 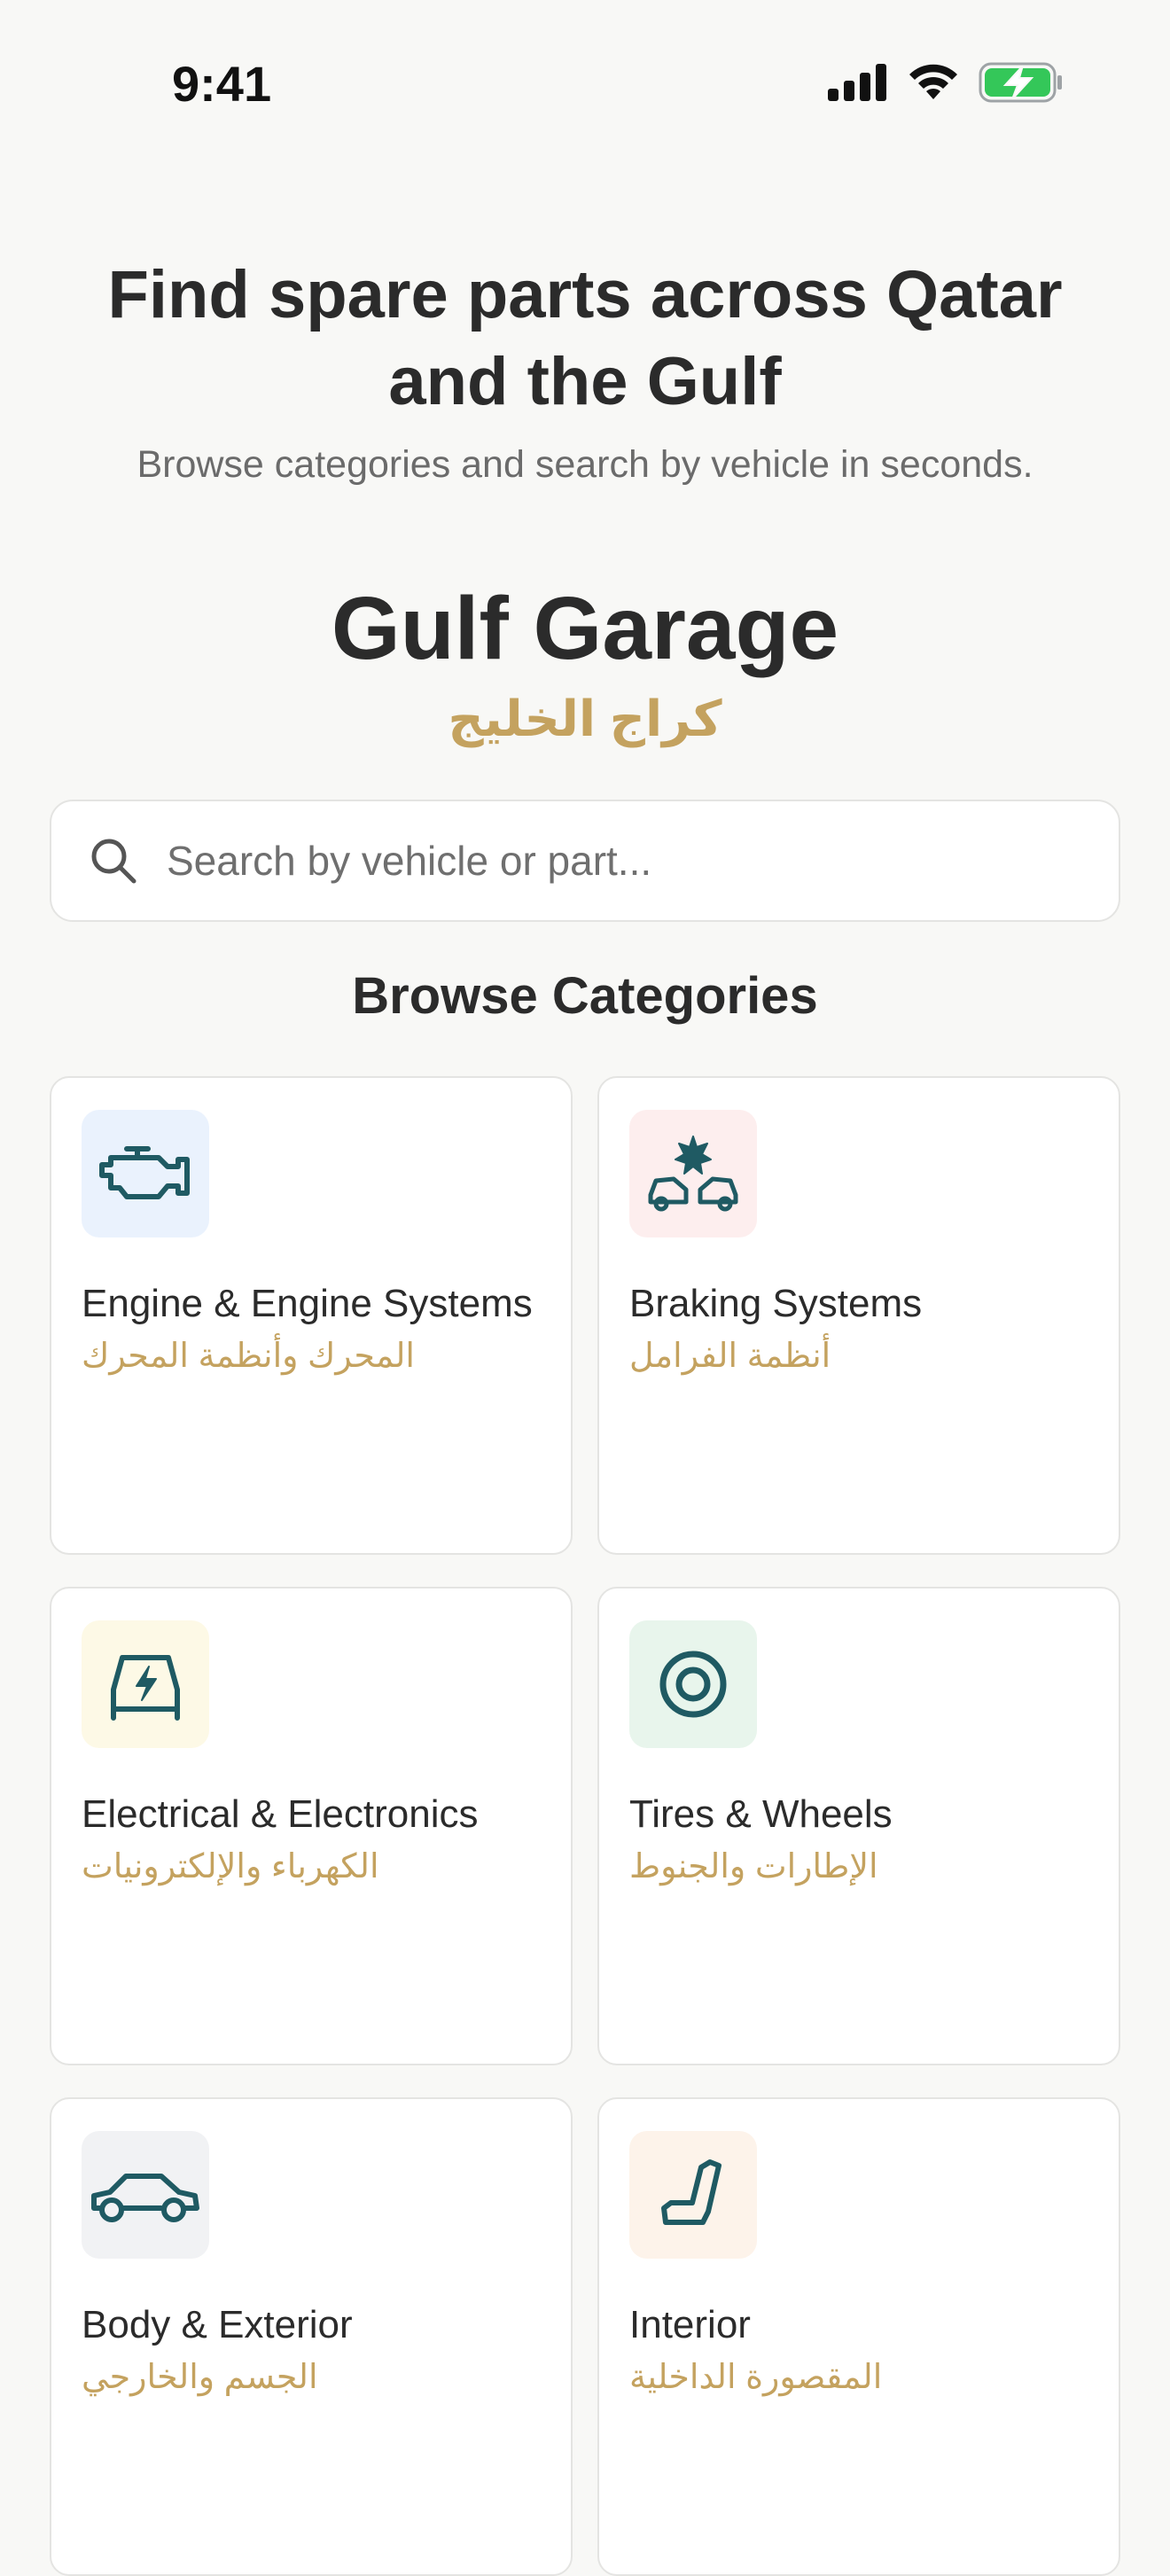 What do you see at coordinates (200, 2377) in the screenshot?
I see `category-subtitle-arabic: الجسم والخارجي` at bounding box center [200, 2377].